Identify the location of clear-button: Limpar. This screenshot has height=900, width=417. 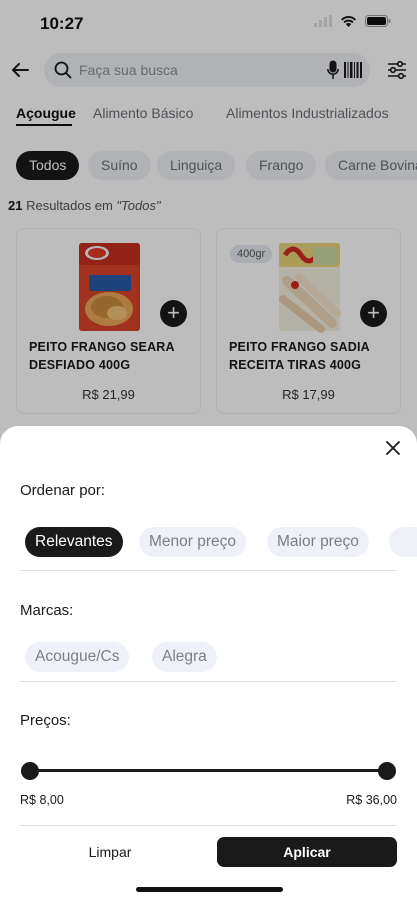
(110, 852).